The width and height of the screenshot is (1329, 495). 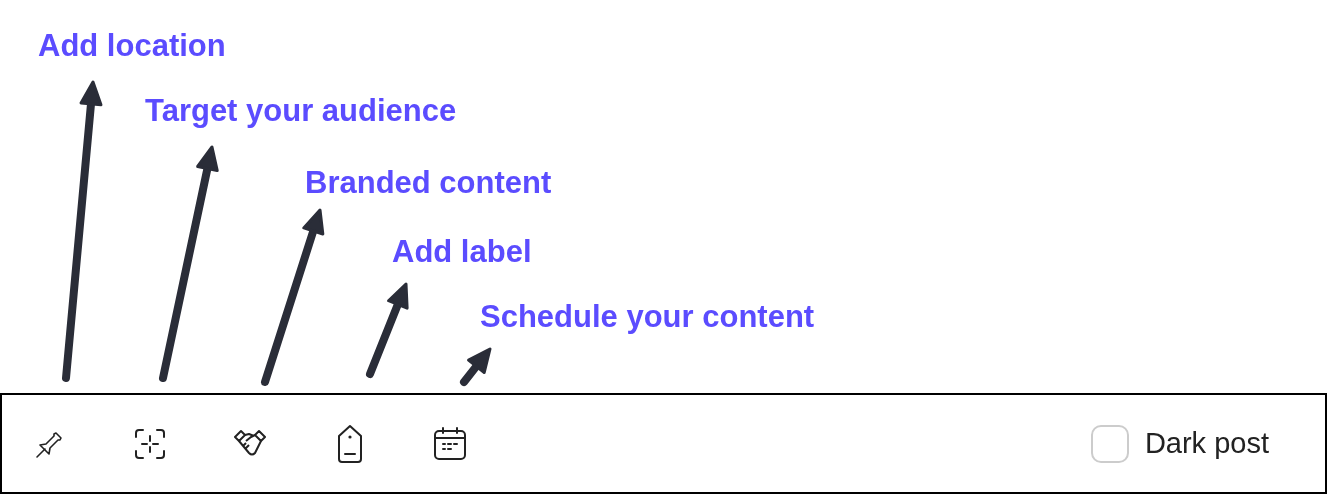 What do you see at coordinates (132, 46) in the screenshot?
I see `annotation-label: Add location` at bounding box center [132, 46].